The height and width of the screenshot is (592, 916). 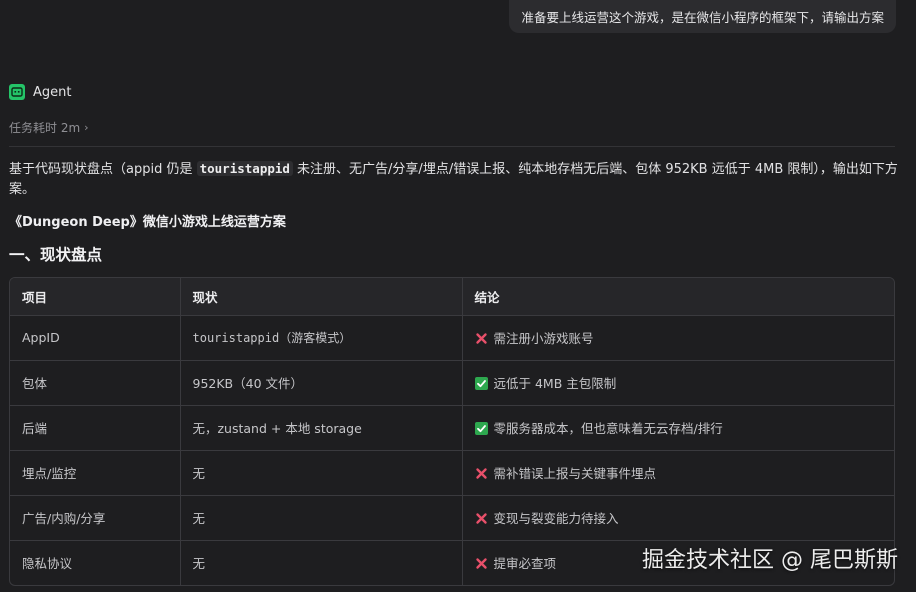 What do you see at coordinates (321, 297) in the screenshot?
I see `header-status: 现状` at bounding box center [321, 297].